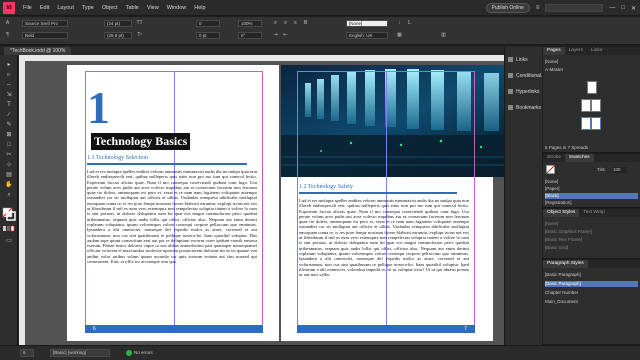 Image resolution: width=640 pixels, height=360 pixels. What do you see at coordinates (399, 23) in the screenshot?
I see `bullets-icon: ⁝` at bounding box center [399, 23].